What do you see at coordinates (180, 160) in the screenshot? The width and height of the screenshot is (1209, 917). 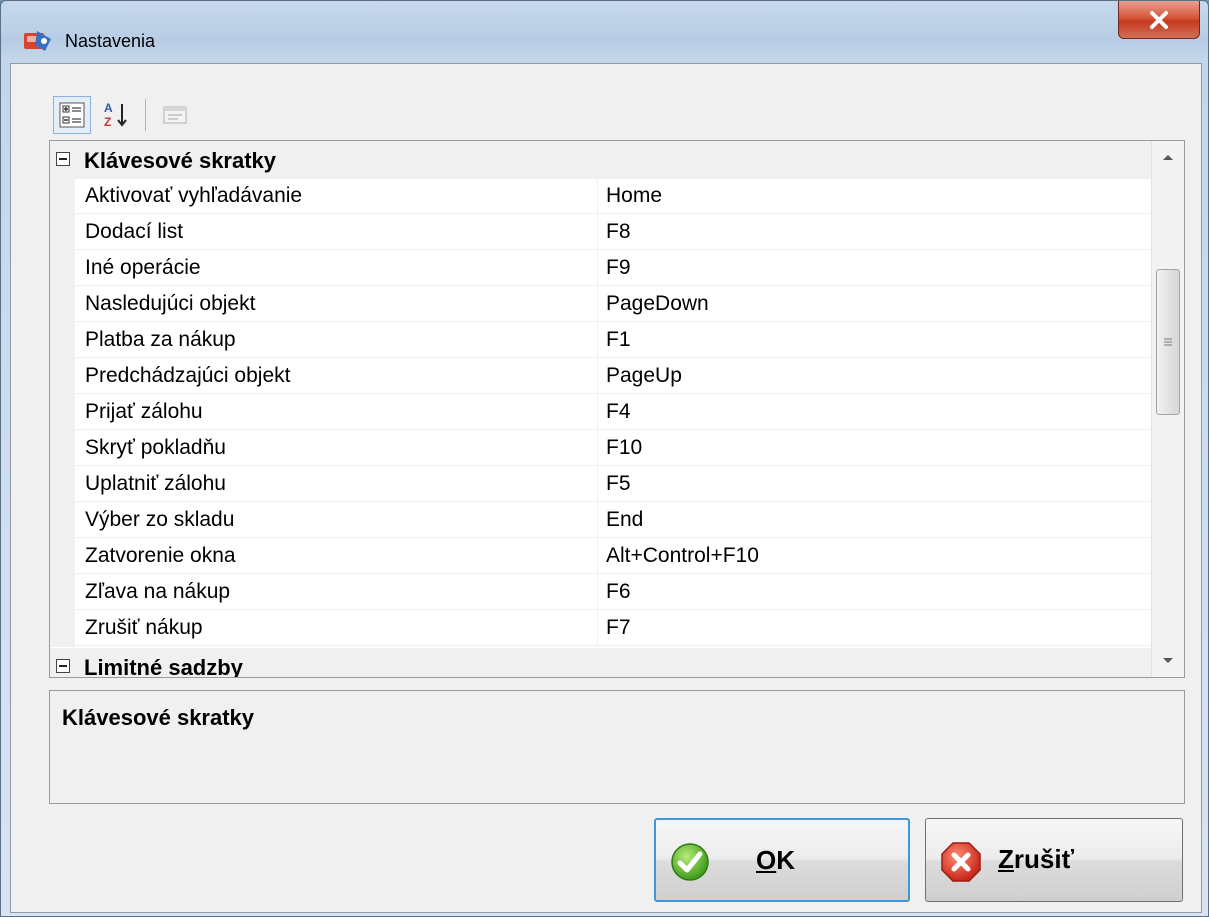 I see `category-label: Klávesové skratky` at bounding box center [180, 160].